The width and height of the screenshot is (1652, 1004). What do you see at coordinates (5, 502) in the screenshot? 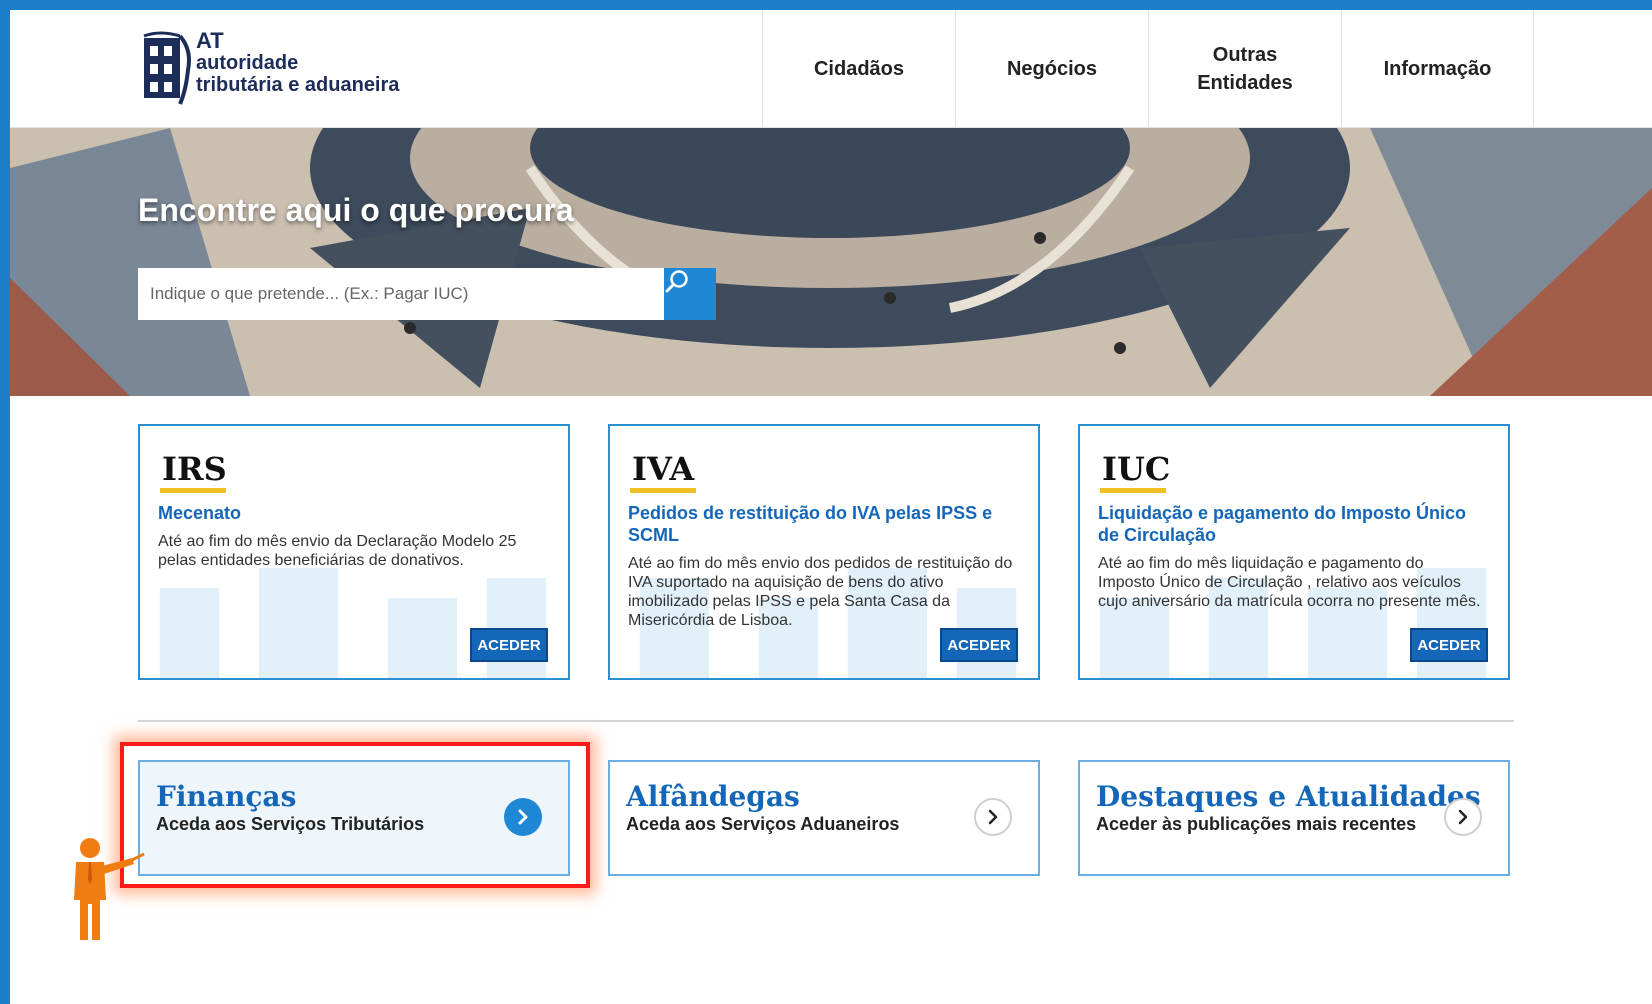
I see `window-frame-left` at bounding box center [5, 502].